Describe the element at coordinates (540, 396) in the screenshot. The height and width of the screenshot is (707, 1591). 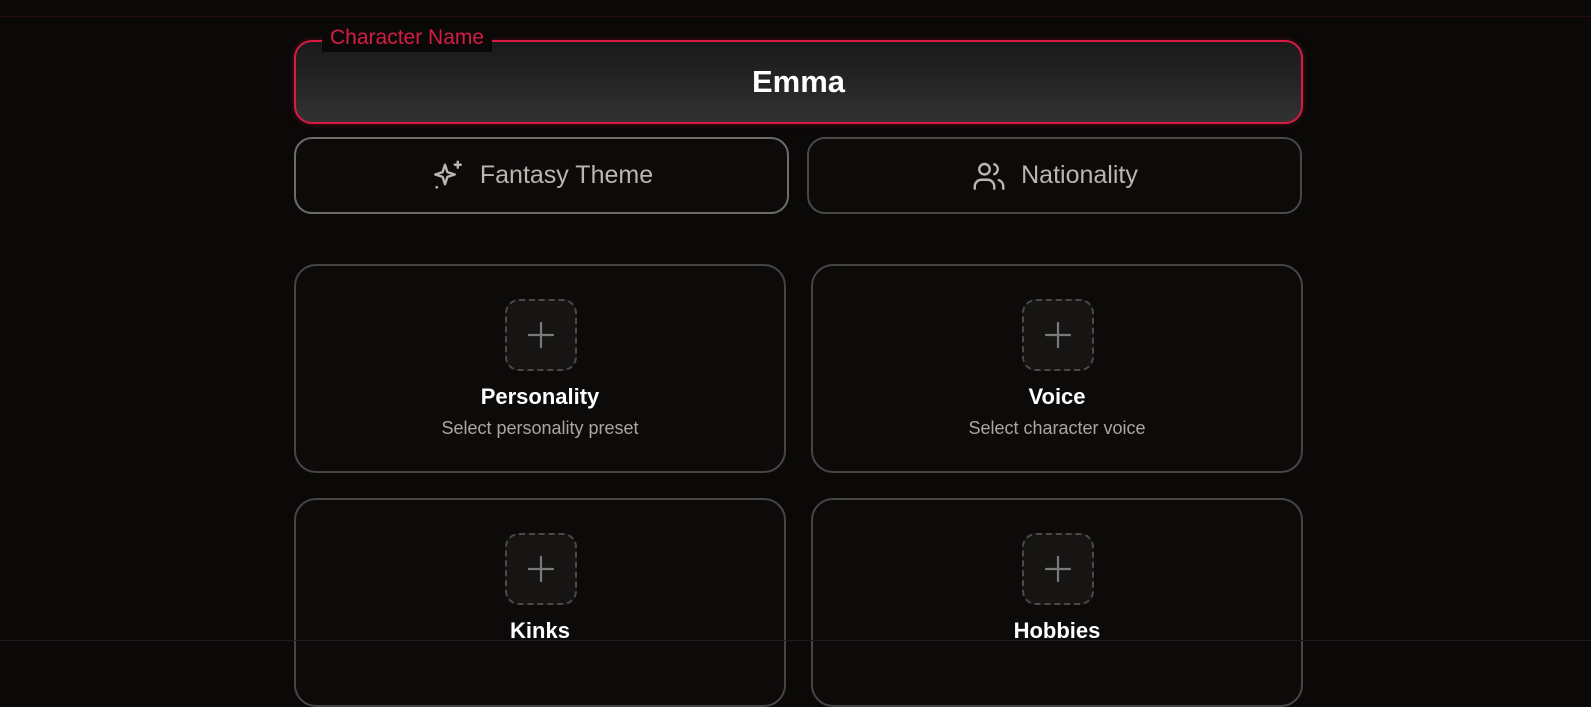
I see `personality-title: Personality` at that location.